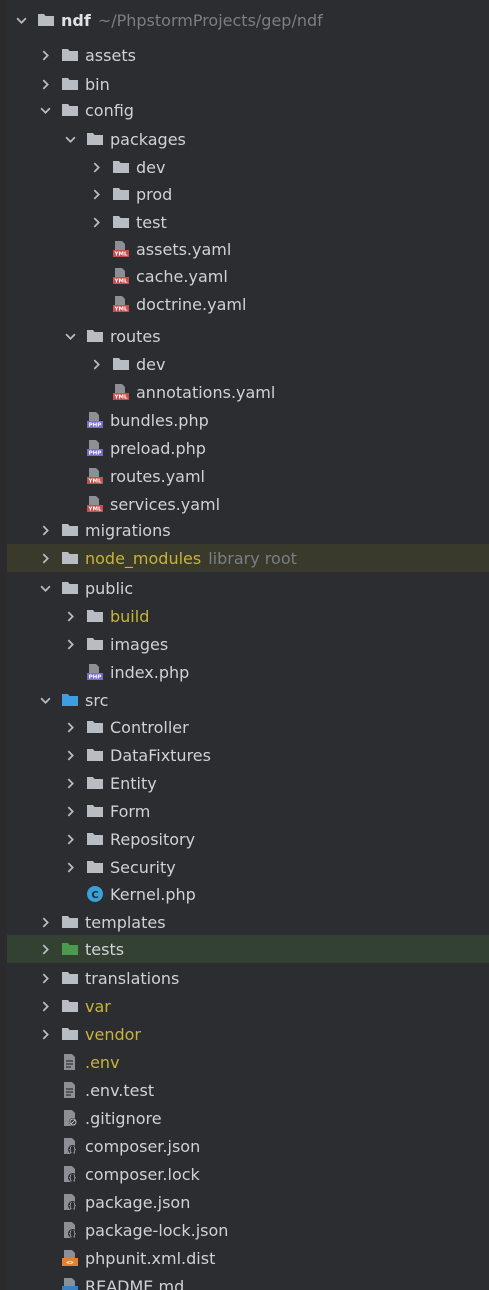 The height and width of the screenshot is (1290, 489). What do you see at coordinates (248, 839) in the screenshot?
I see `tree-item-repository: Repository` at bounding box center [248, 839].